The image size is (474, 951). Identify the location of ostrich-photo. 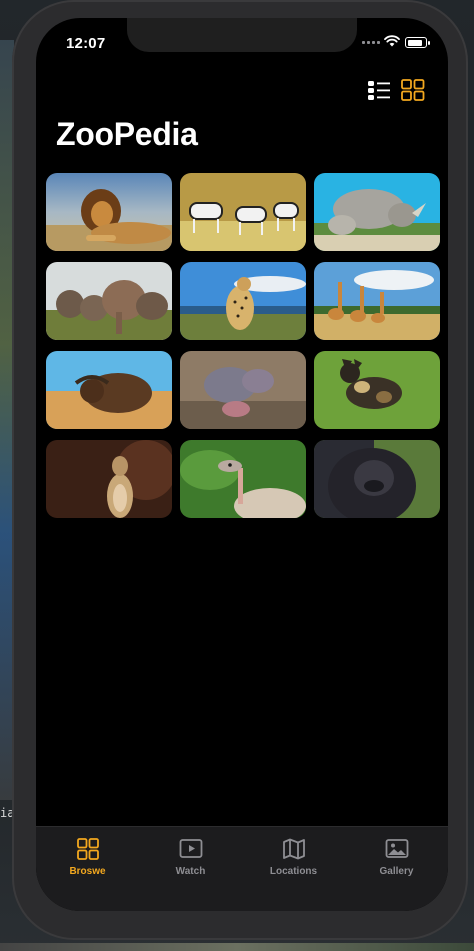
(243, 479).